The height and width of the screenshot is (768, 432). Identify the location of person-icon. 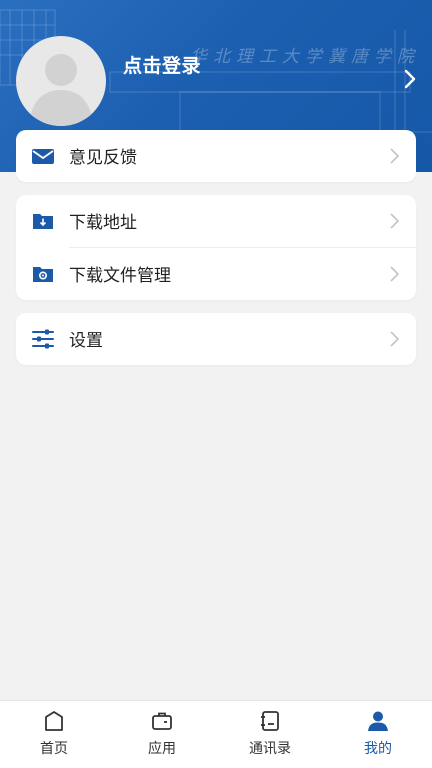
(378, 721).